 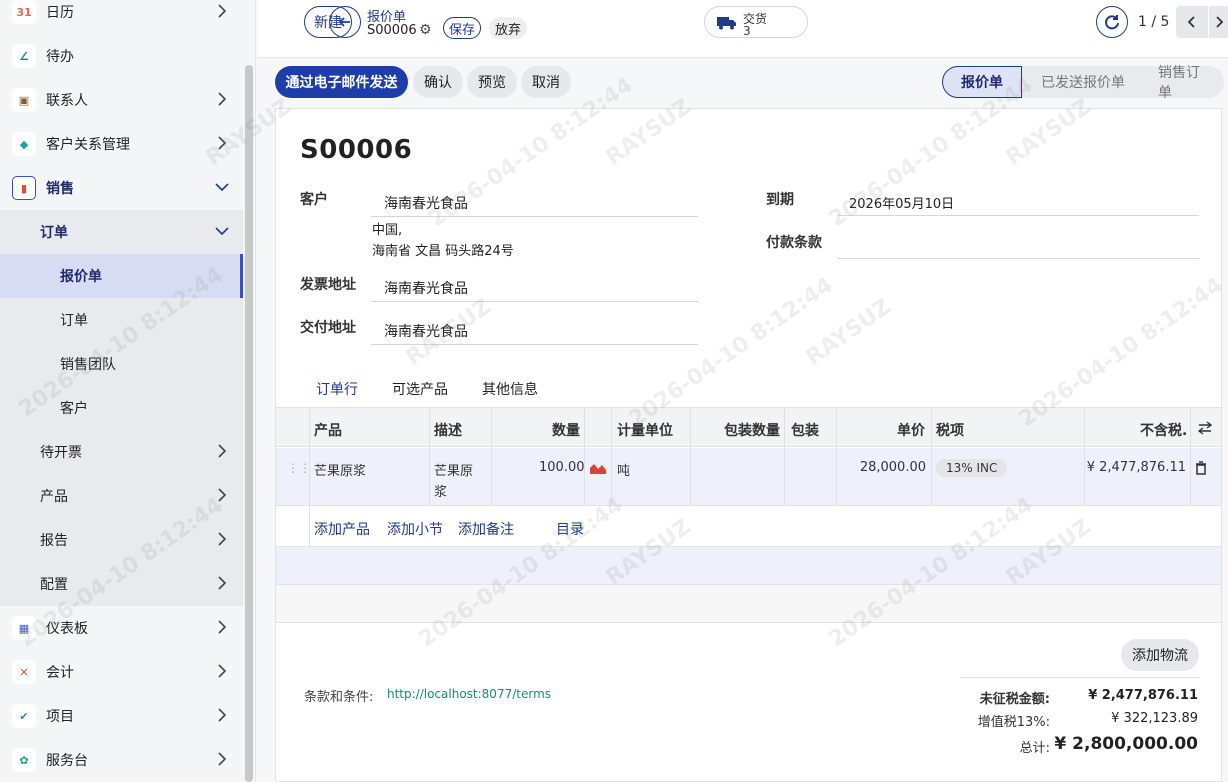 I want to click on sidebar-item-orders-group: 订单, so click(x=121, y=232).